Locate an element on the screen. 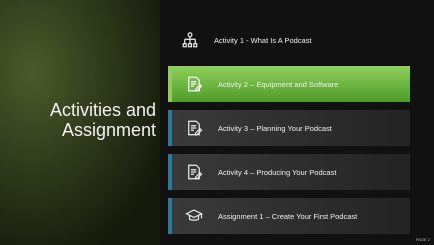 The height and width of the screenshot is (245, 434). menu-item-label: Activity 1 - What Is A Podcast is located at coordinates (263, 40).